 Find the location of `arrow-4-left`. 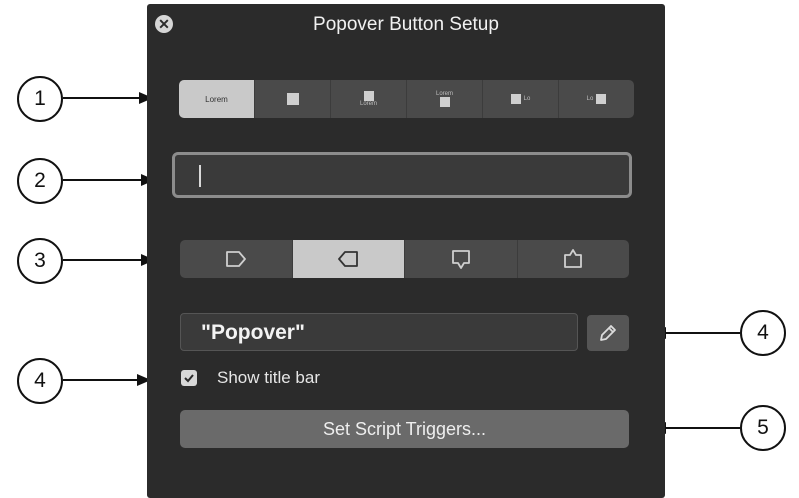

arrow-4-left is located at coordinates (107, 380).